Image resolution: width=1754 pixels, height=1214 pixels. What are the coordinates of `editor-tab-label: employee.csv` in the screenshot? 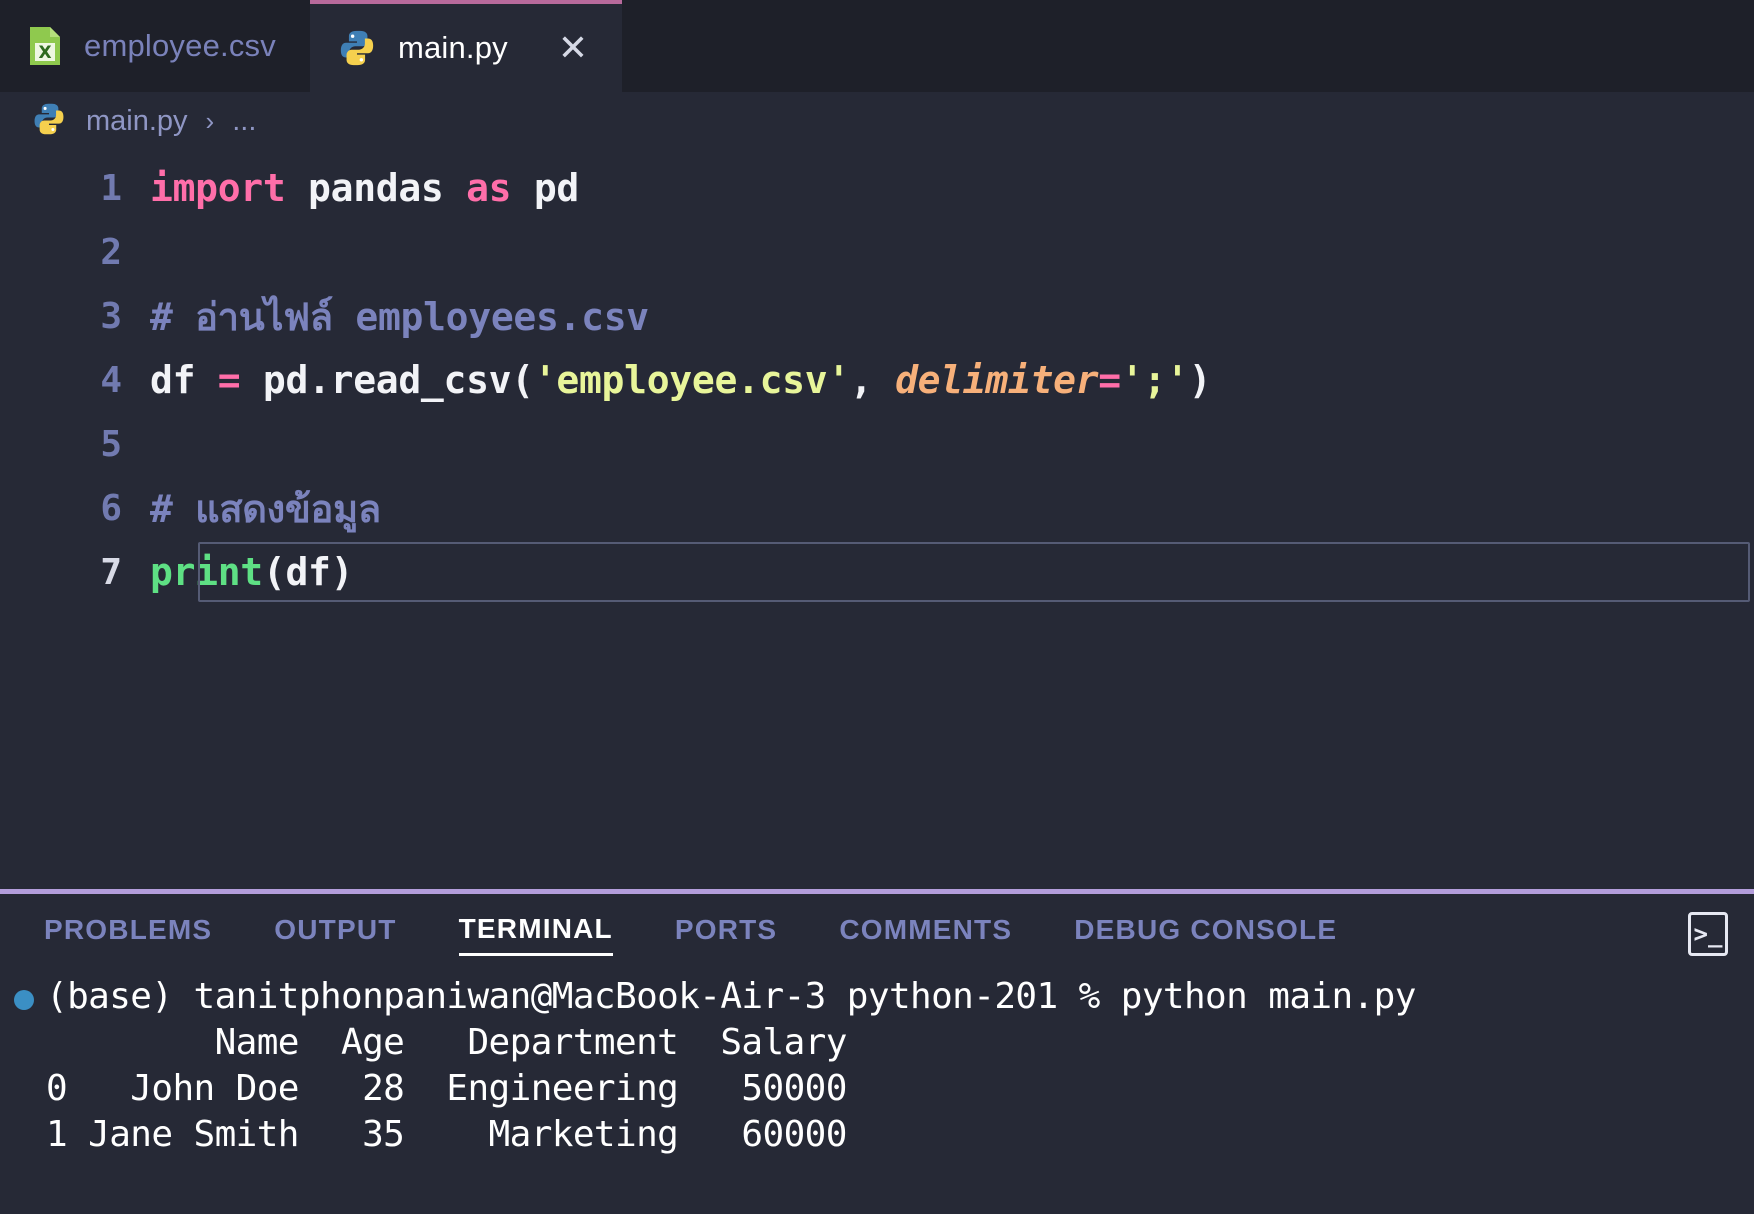 It's located at (180, 45).